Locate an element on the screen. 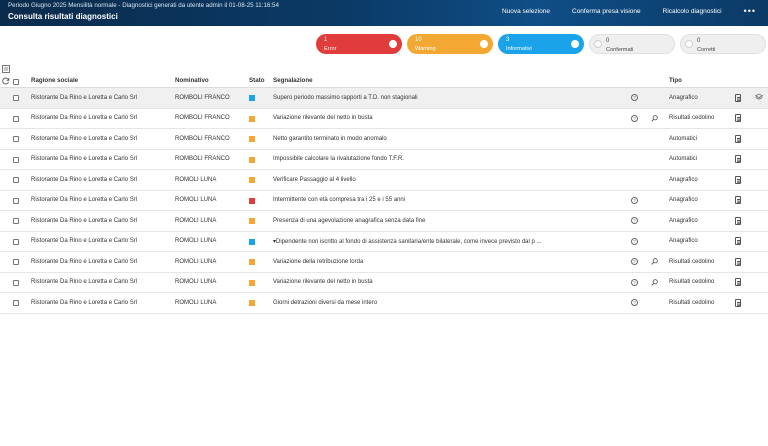 This screenshot has width=768, height=446. columns-icon is located at coordinates (6, 69).